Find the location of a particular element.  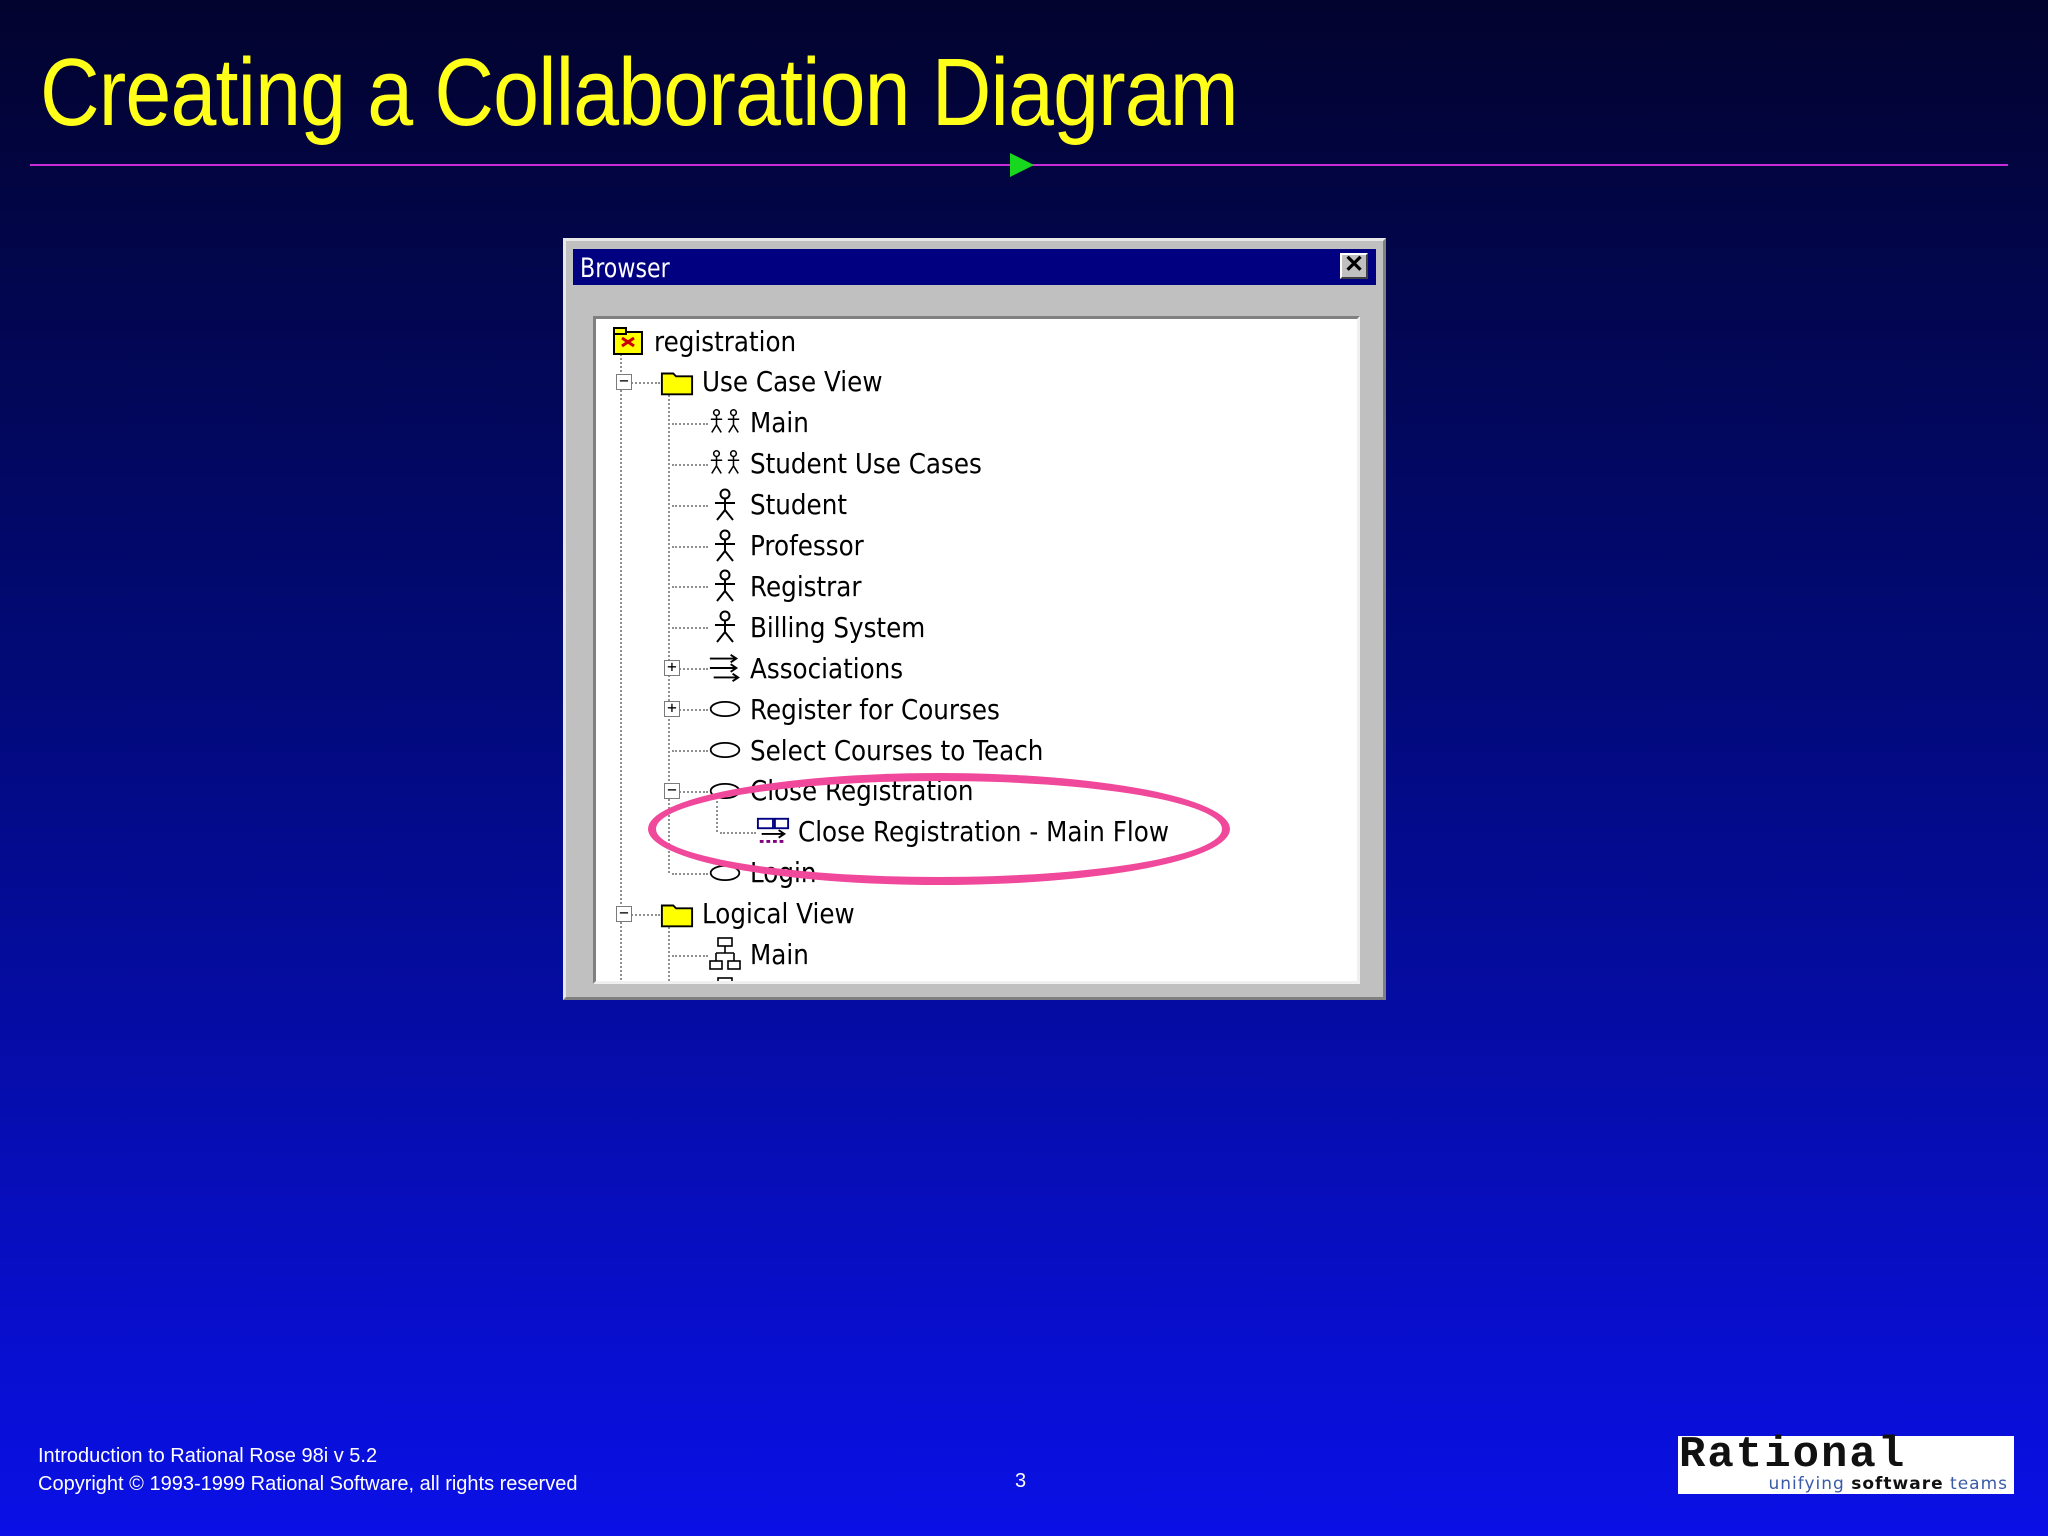

tree-item-registrar: Registrar is located at coordinates (792, 586).